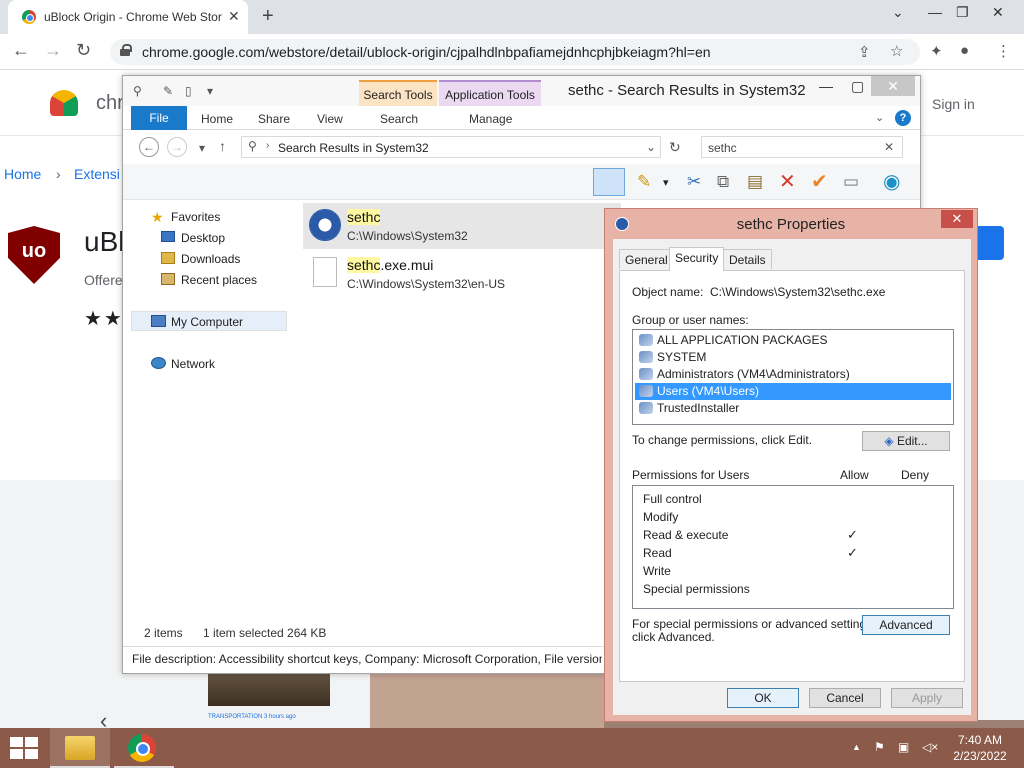 Image resolution: width=1024 pixels, height=768 pixels. What do you see at coordinates (1003, 51) in the screenshot?
I see `chrome-menu-icon: ⋮` at bounding box center [1003, 51].